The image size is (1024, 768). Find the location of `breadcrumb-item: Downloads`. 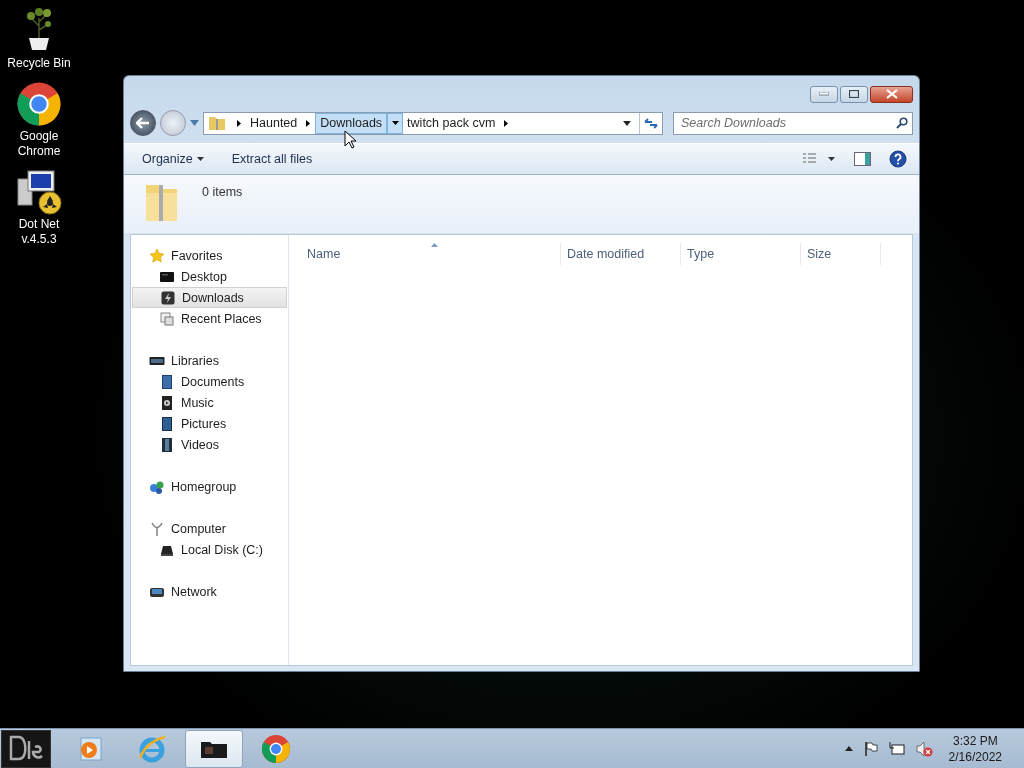

breadcrumb-item: Downloads is located at coordinates (351, 123).